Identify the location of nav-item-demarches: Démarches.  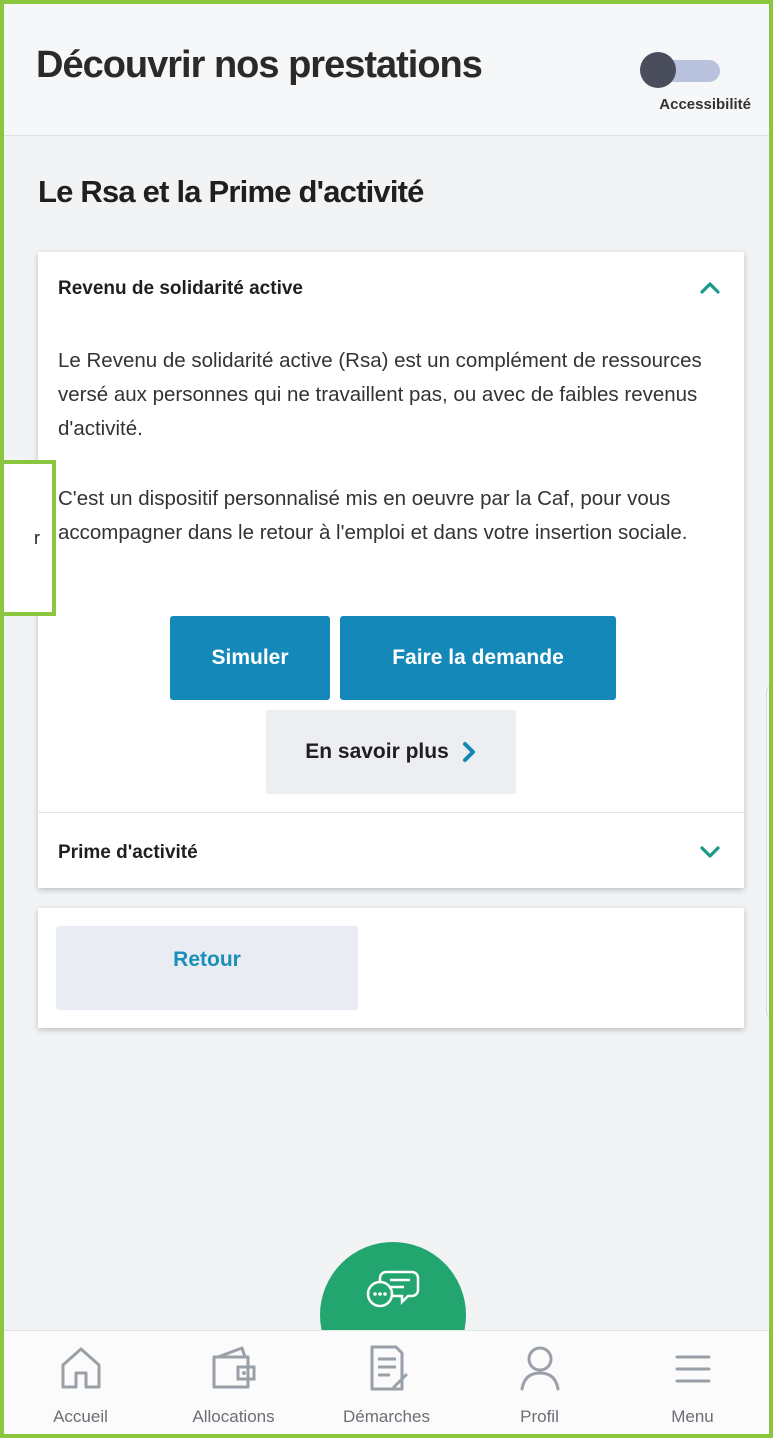
(386, 1382).